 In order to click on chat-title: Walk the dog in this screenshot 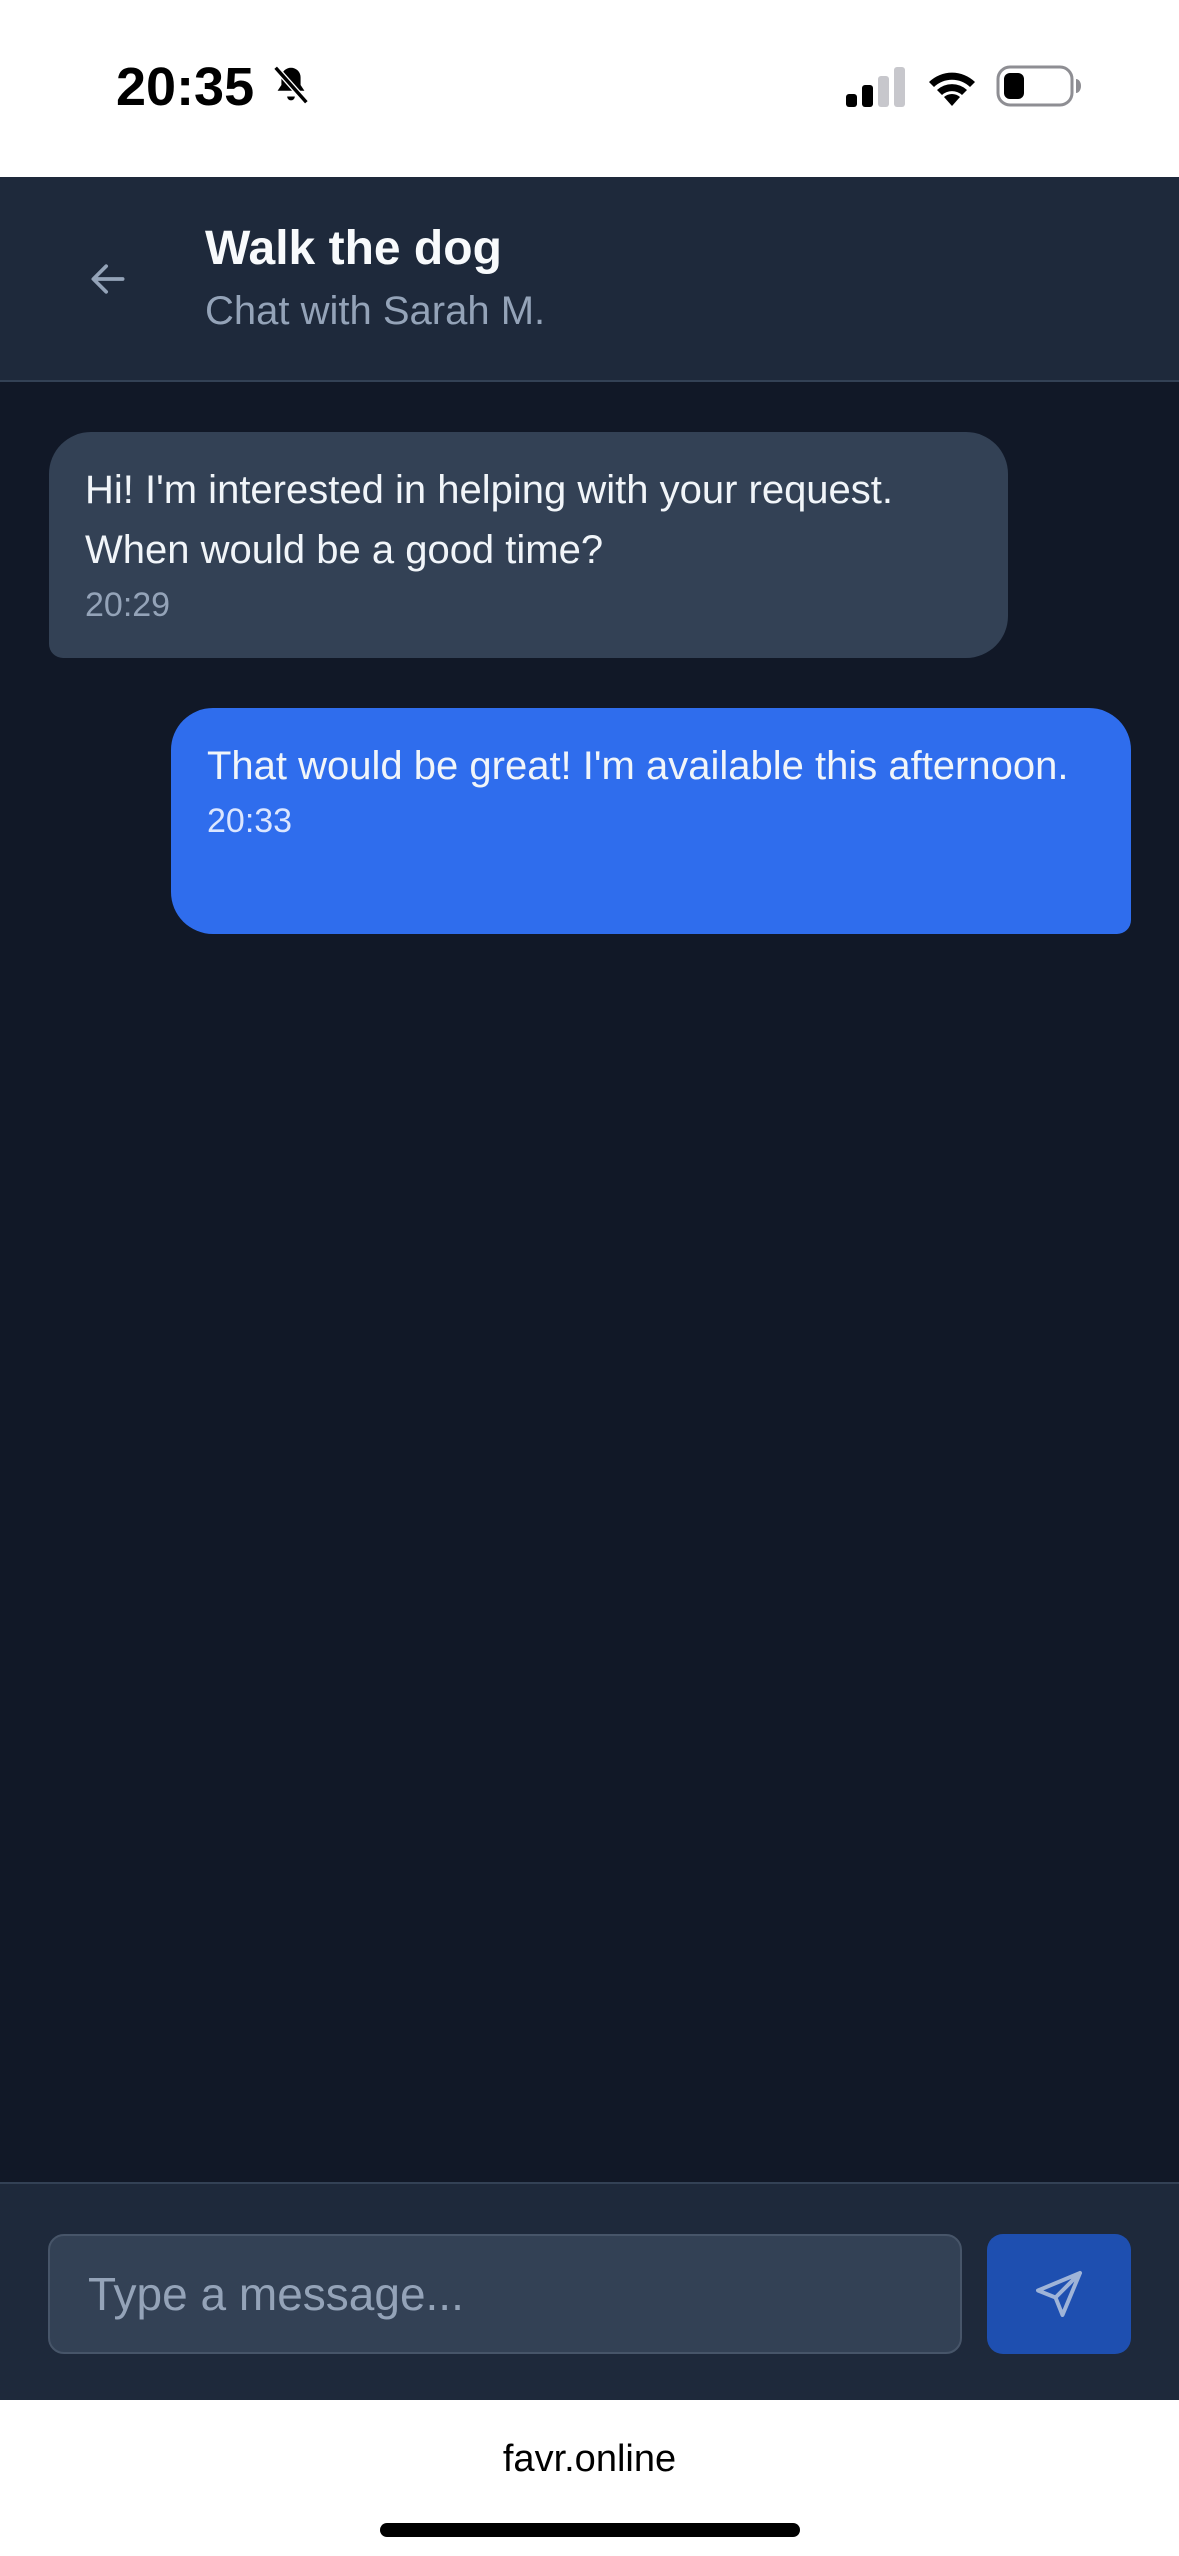, I will do `click(353, 248)`.